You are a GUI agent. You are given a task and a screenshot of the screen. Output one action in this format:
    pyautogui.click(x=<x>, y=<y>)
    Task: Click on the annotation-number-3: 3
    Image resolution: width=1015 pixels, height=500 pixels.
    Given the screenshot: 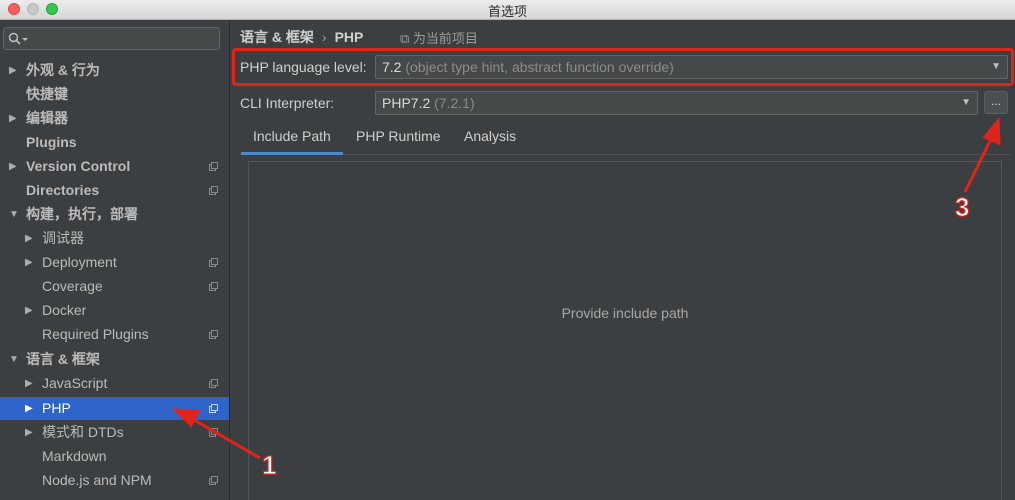 What is the action you would take?
    pyautogui.click(x=962, y=207)
    